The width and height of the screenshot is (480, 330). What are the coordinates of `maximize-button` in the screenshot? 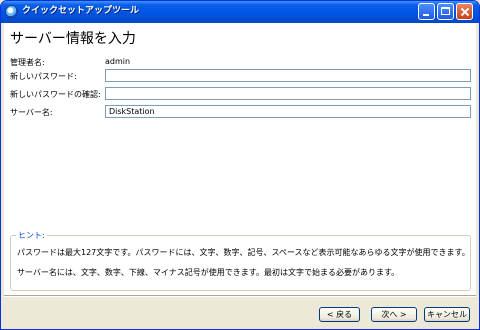 It's located at (445, 11).